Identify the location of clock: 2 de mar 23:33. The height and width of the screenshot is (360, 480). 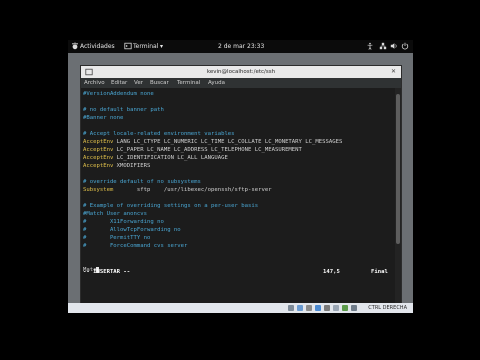
(241, 46).